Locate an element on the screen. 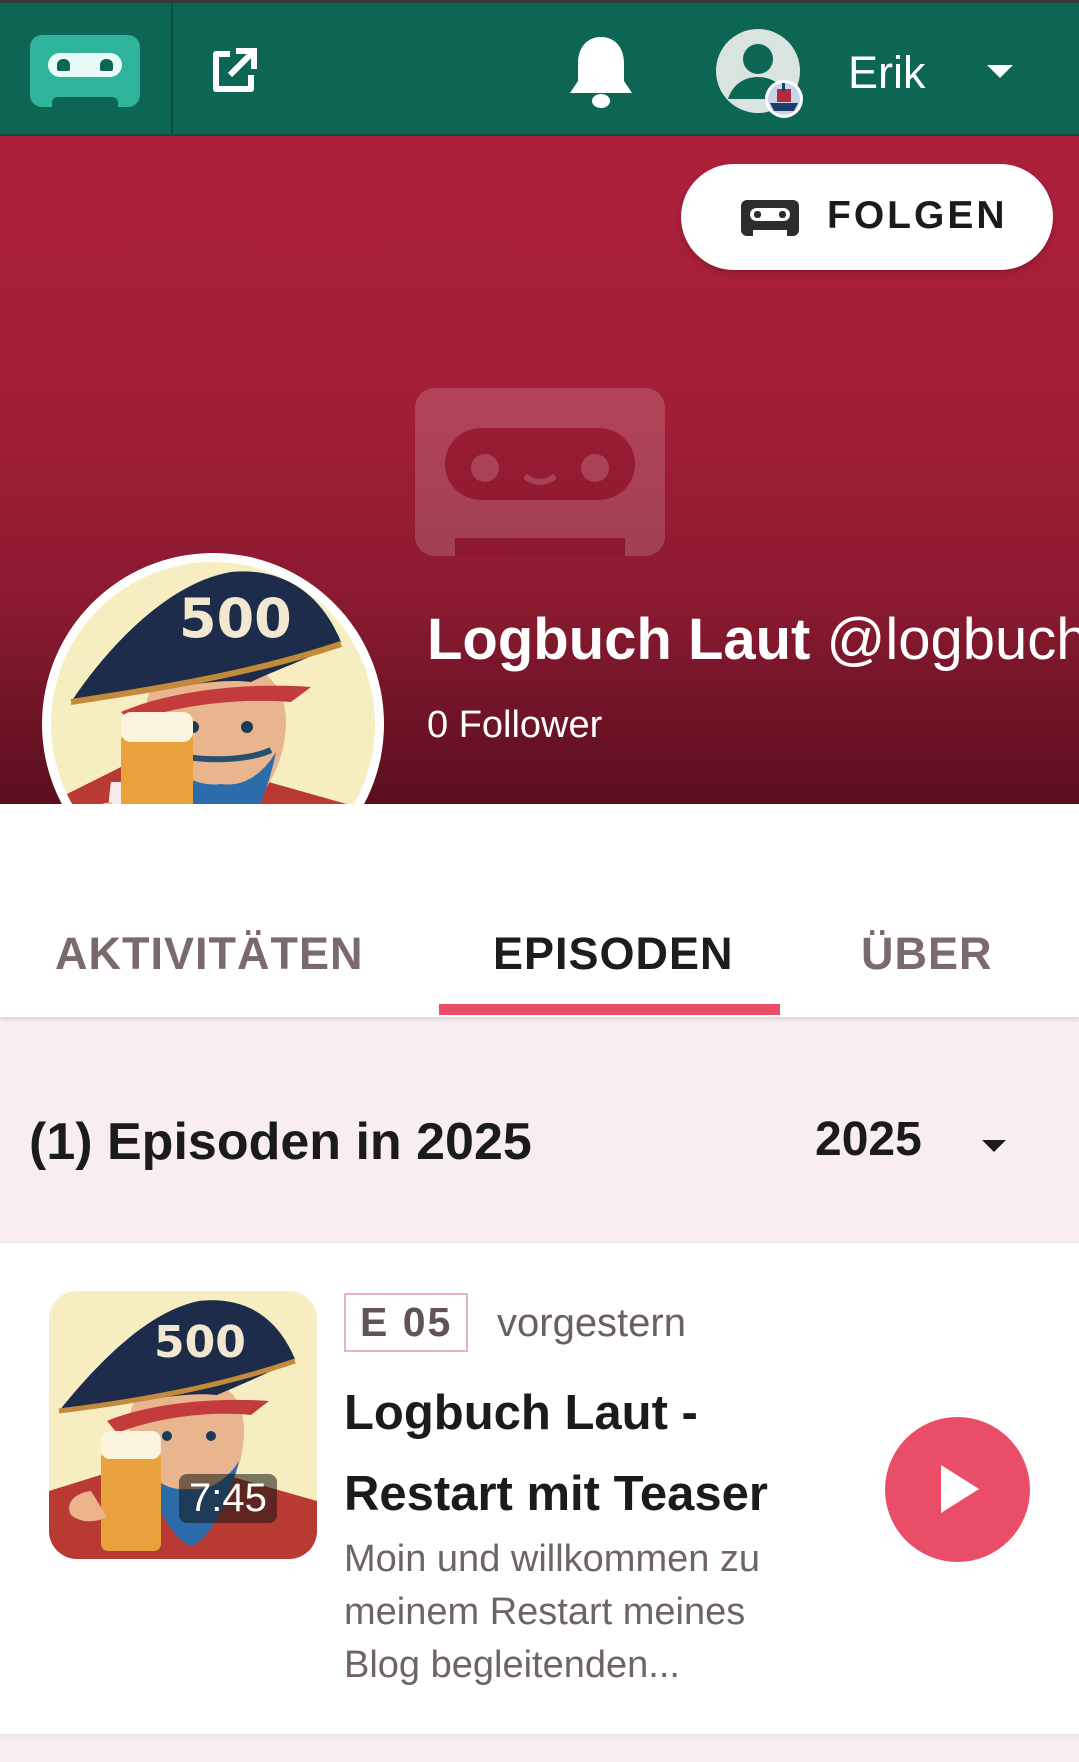  follow-button: FOLGEN is located at coordinates (867, 217).